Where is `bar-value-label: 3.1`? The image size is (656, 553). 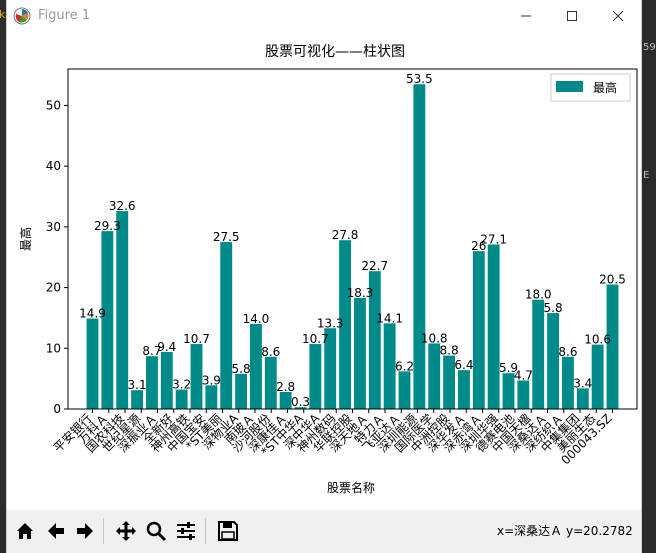
bar-value-label: 3.1 is located at coordinates (137, 385).